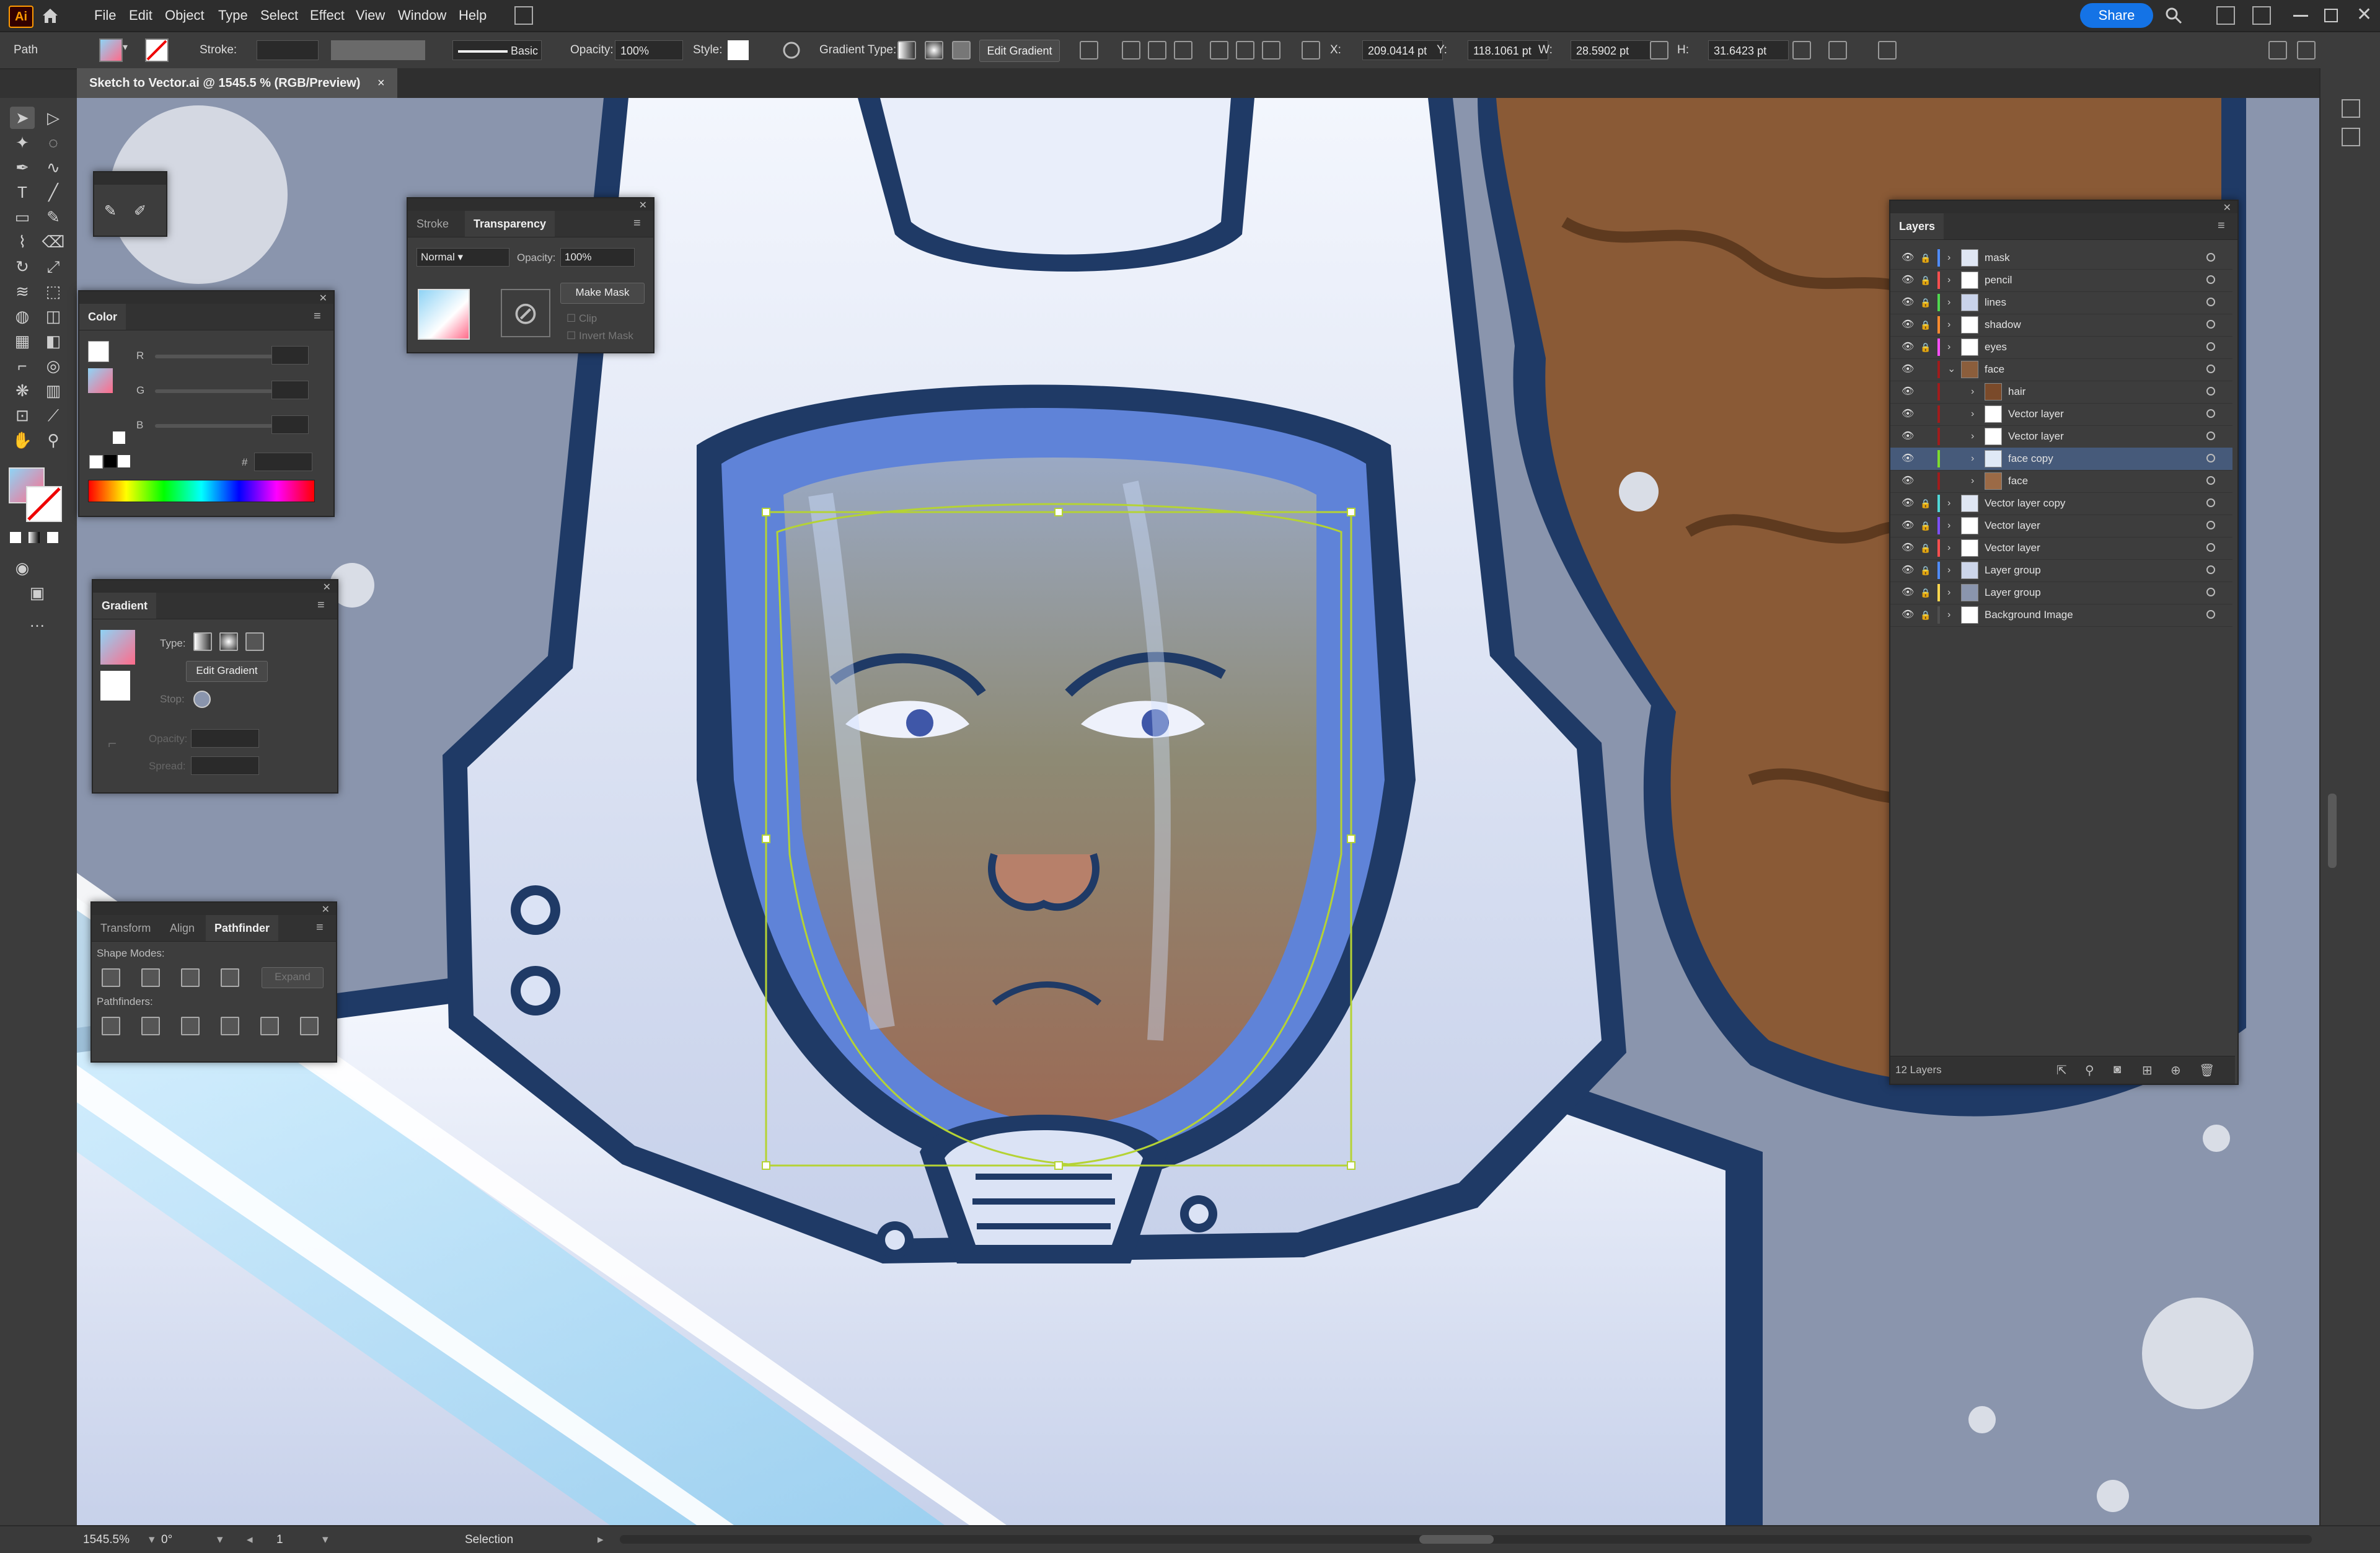 This screenshot has width=2380, height=1553. I want to click on layer-name: Vector layer, so click(2036, 414).